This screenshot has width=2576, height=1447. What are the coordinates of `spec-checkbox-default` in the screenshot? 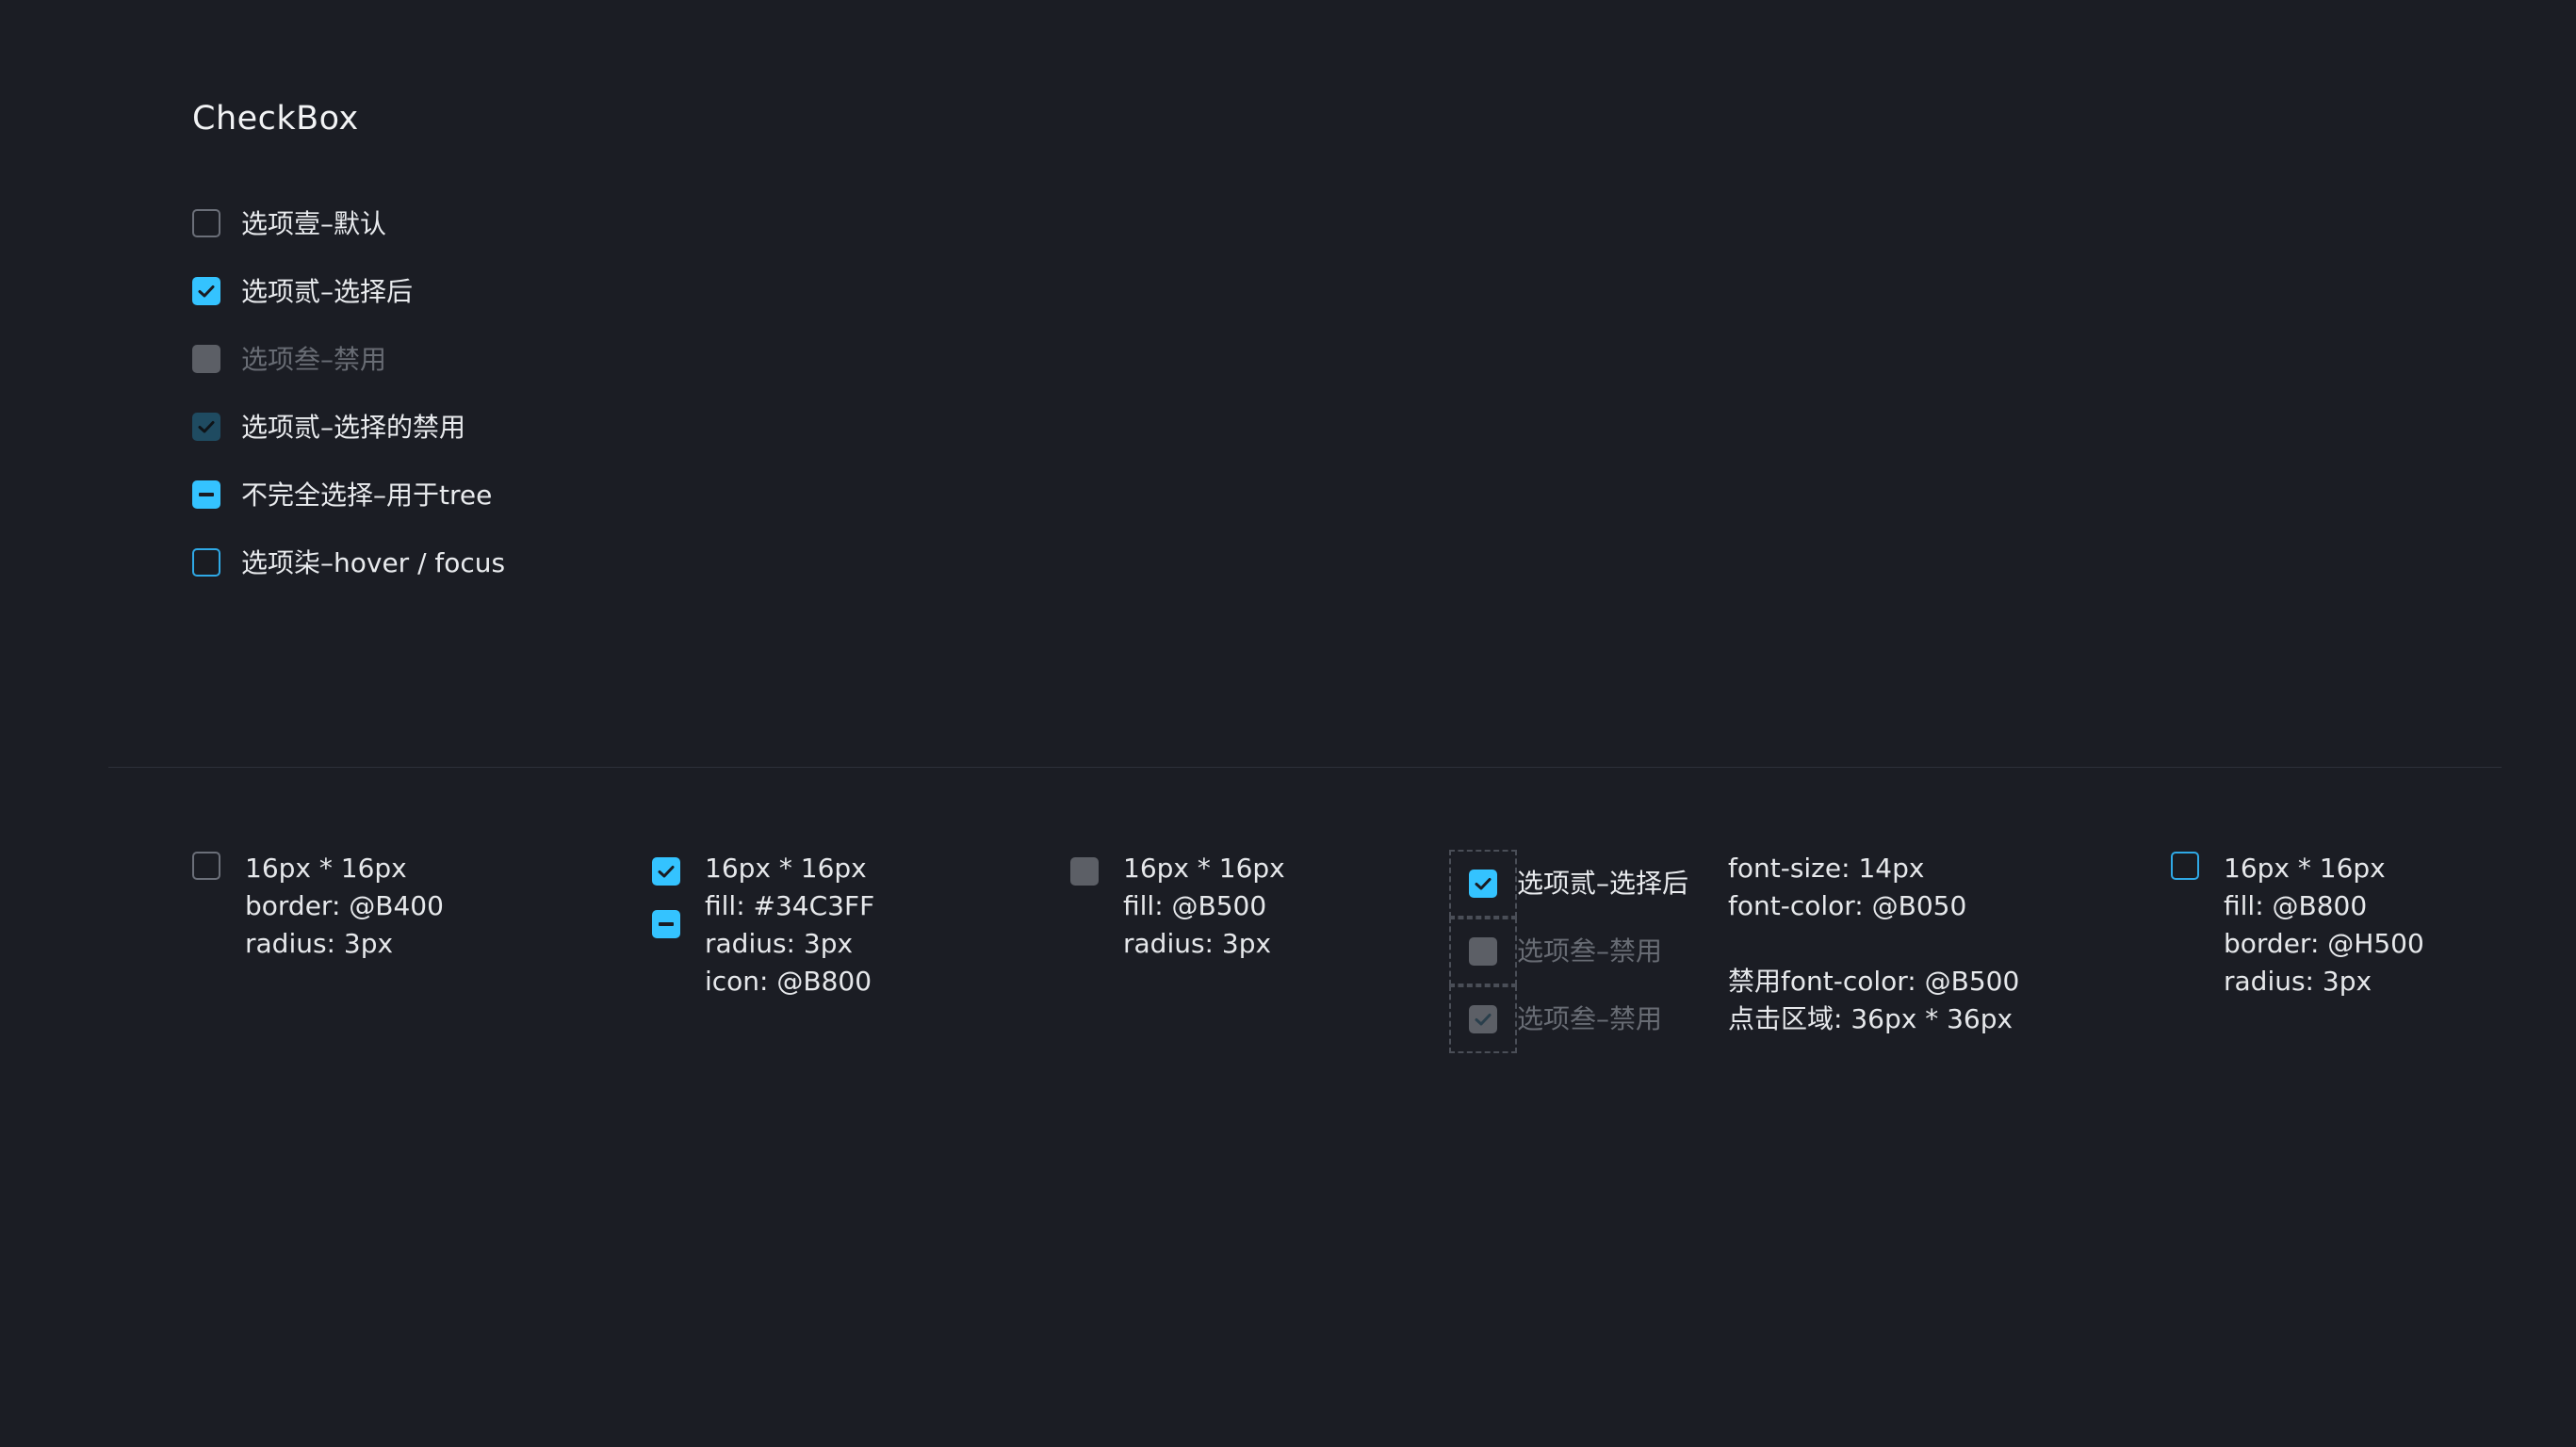 It's located at (206, 866).